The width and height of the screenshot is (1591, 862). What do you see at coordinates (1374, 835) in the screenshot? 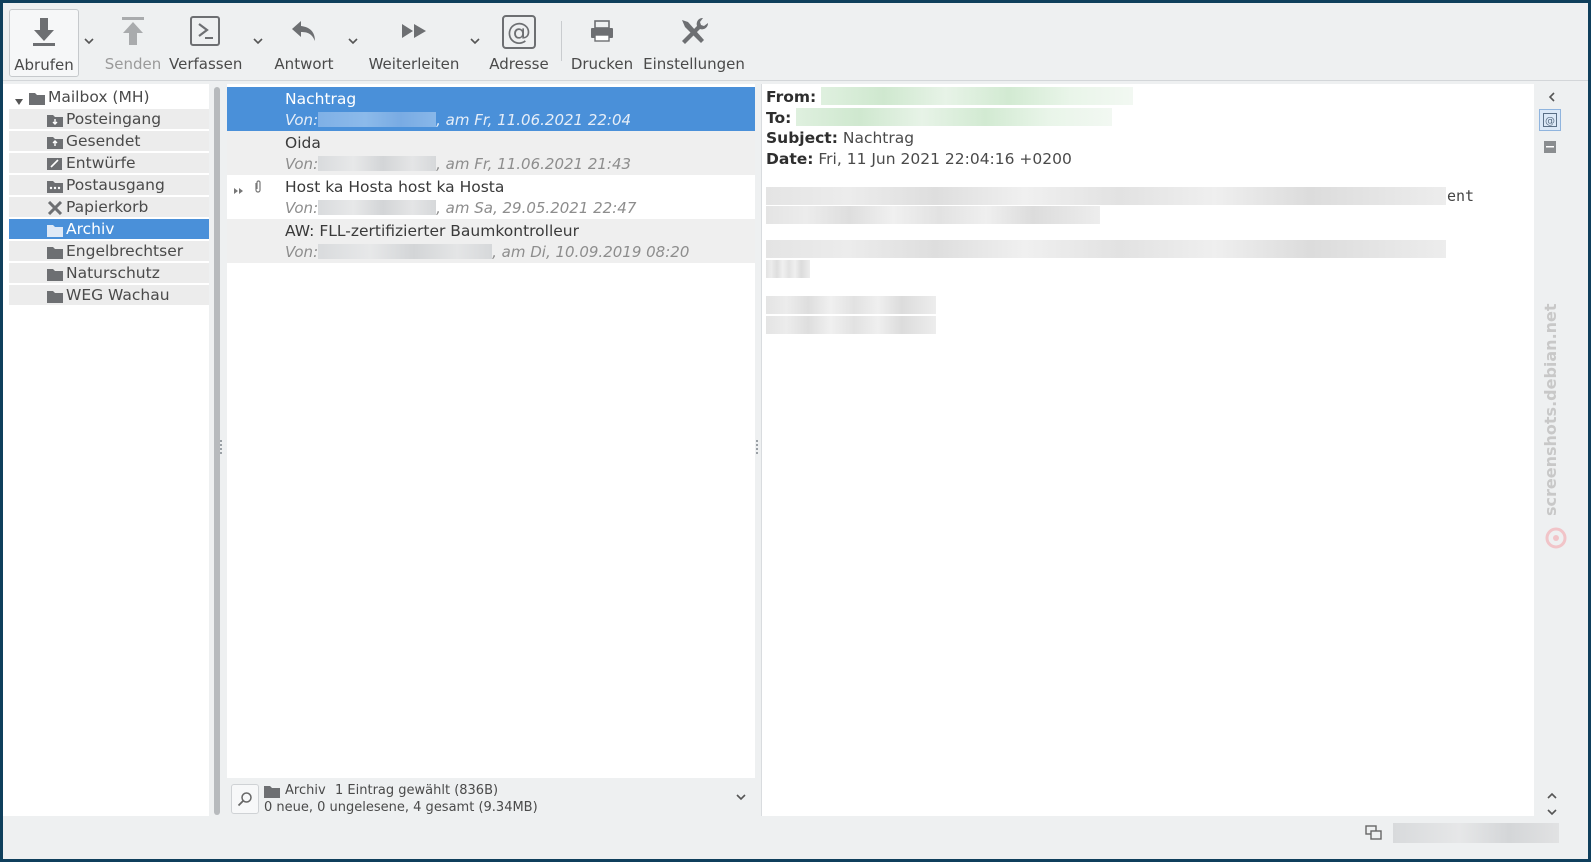
I see `windows-icon` at bounding box center [1374, 835].